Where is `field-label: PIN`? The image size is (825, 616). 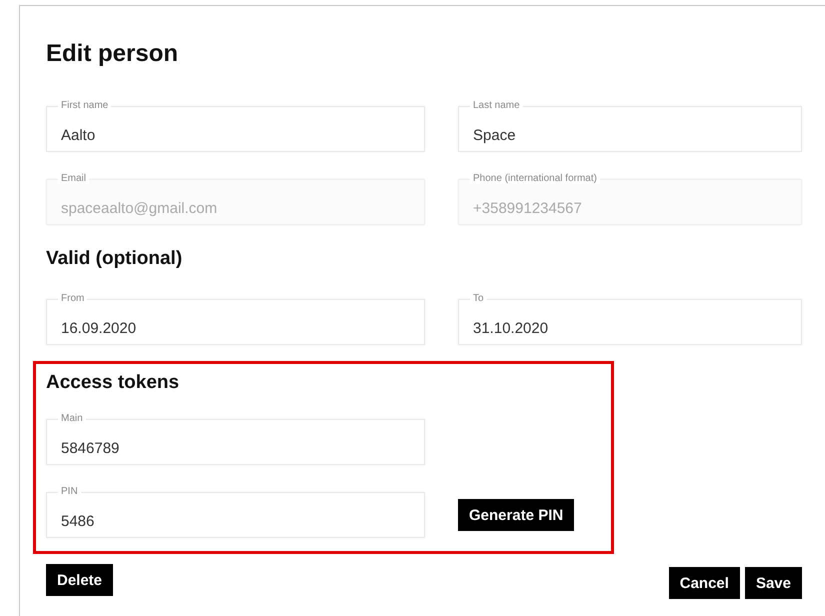
field-label: PIN is located at coordinates (69, 491).